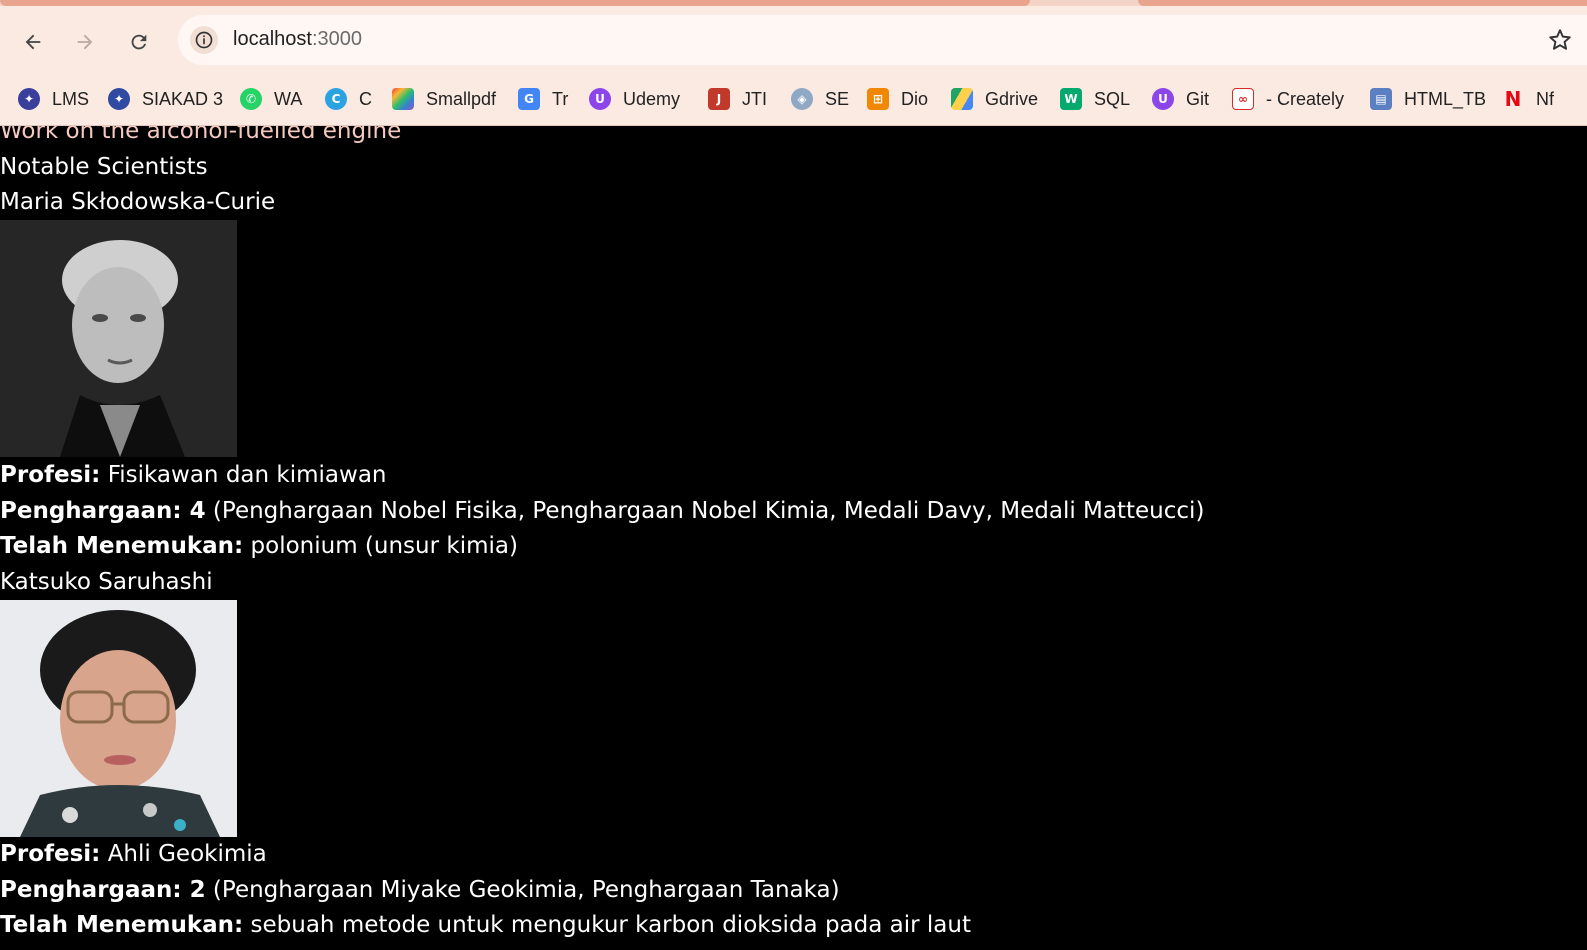 The height and width of the screenshot is (950, 1587). I want to click on bookmark-label: Git, so click(1198, 98).